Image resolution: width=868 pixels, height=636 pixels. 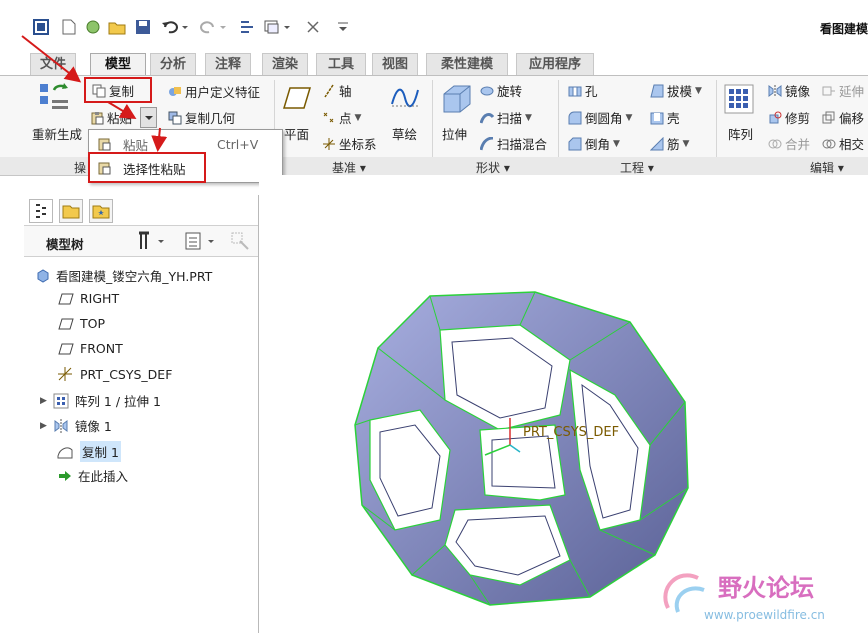 I want to click on tab-folder-browser, so click(x=71, y=211).